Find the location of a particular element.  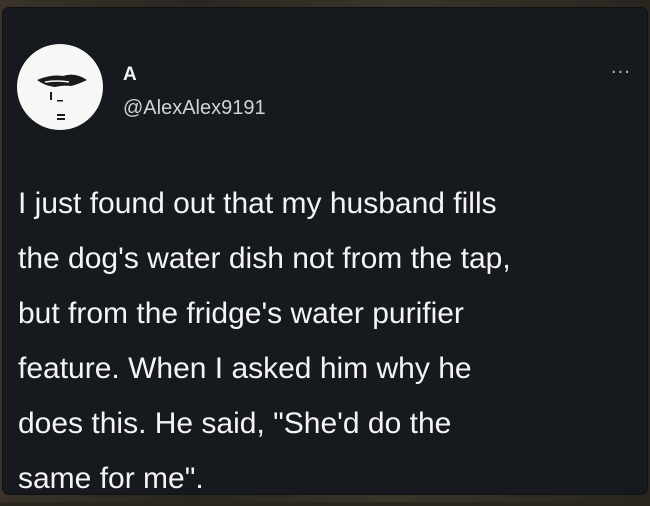

author-handle: @AlexAlex9191 is located at coordinates (194, 108).